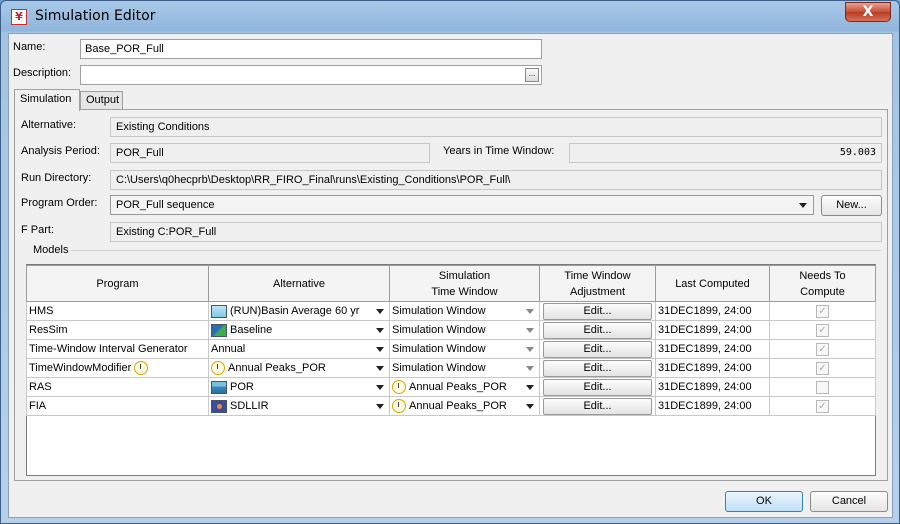  I want to click on alternative-select: POR, so click(299, 387).